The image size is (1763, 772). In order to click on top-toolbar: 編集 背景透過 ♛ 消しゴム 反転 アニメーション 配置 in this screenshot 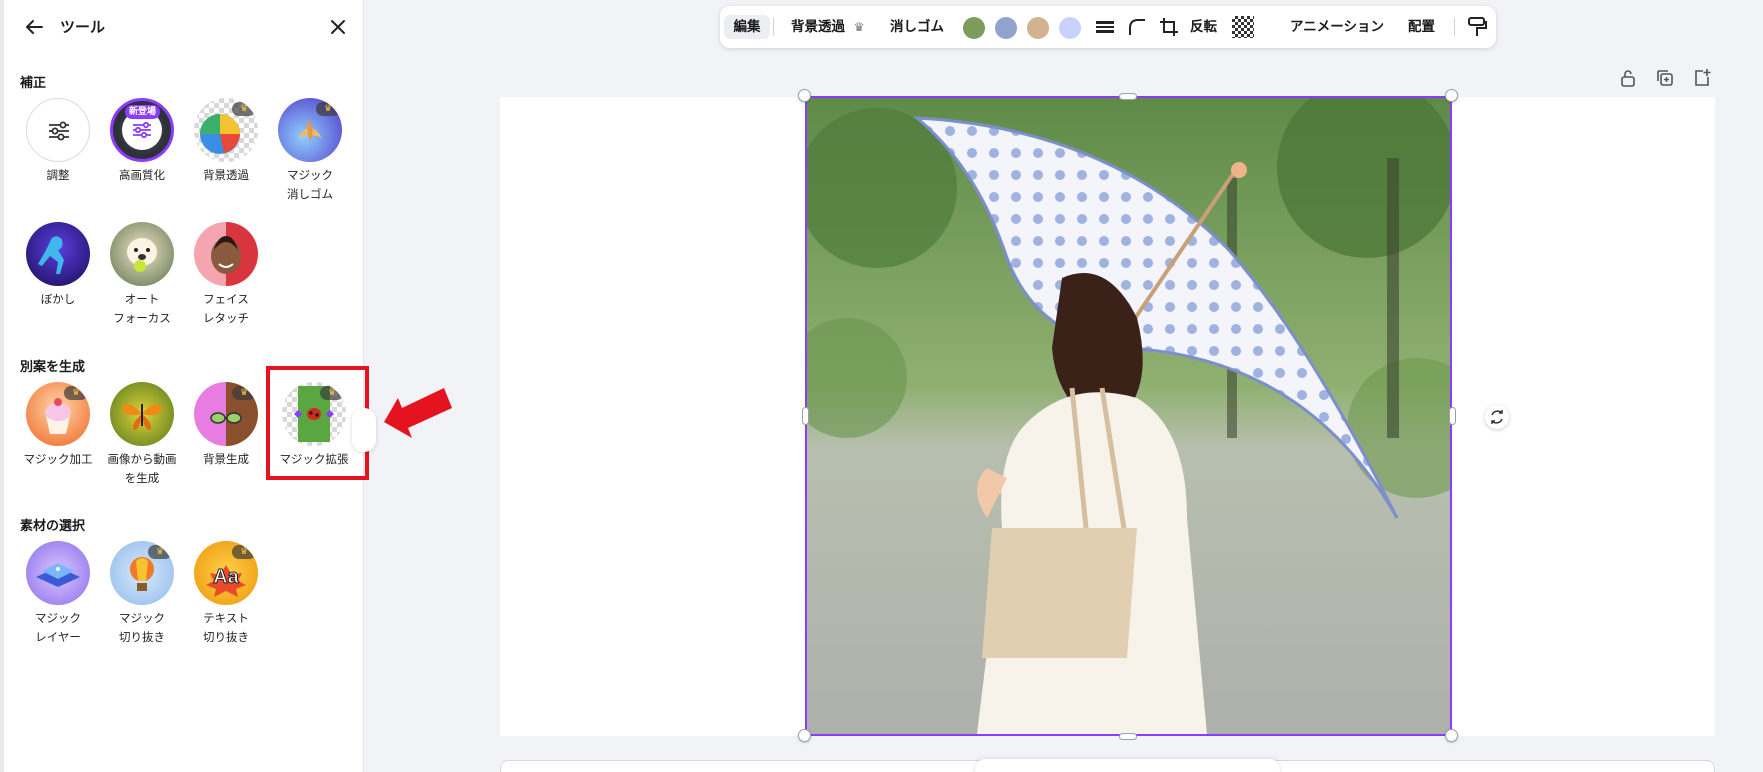, I will do `click(1108, 27)`.